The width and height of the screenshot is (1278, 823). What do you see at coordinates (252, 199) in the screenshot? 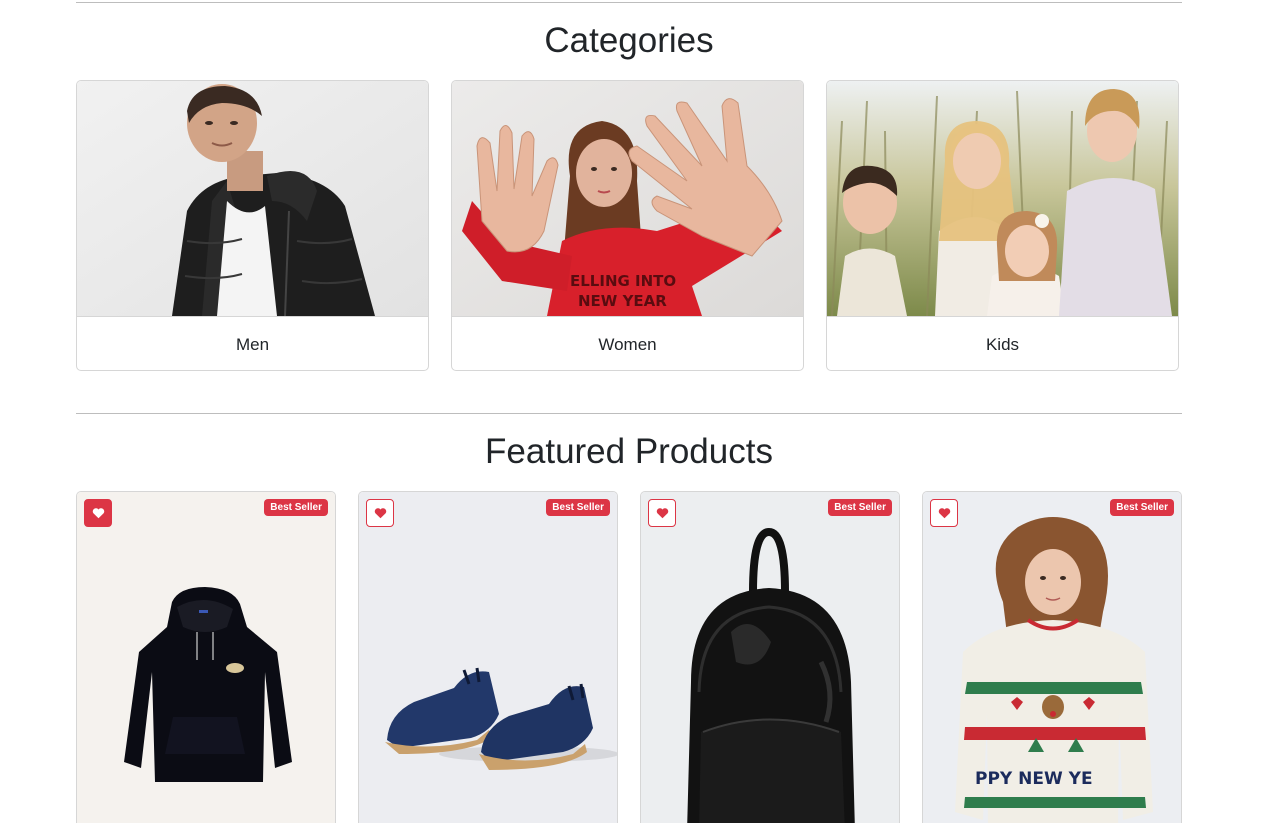
I see `category-image-men` at bounding box center [252, 199].